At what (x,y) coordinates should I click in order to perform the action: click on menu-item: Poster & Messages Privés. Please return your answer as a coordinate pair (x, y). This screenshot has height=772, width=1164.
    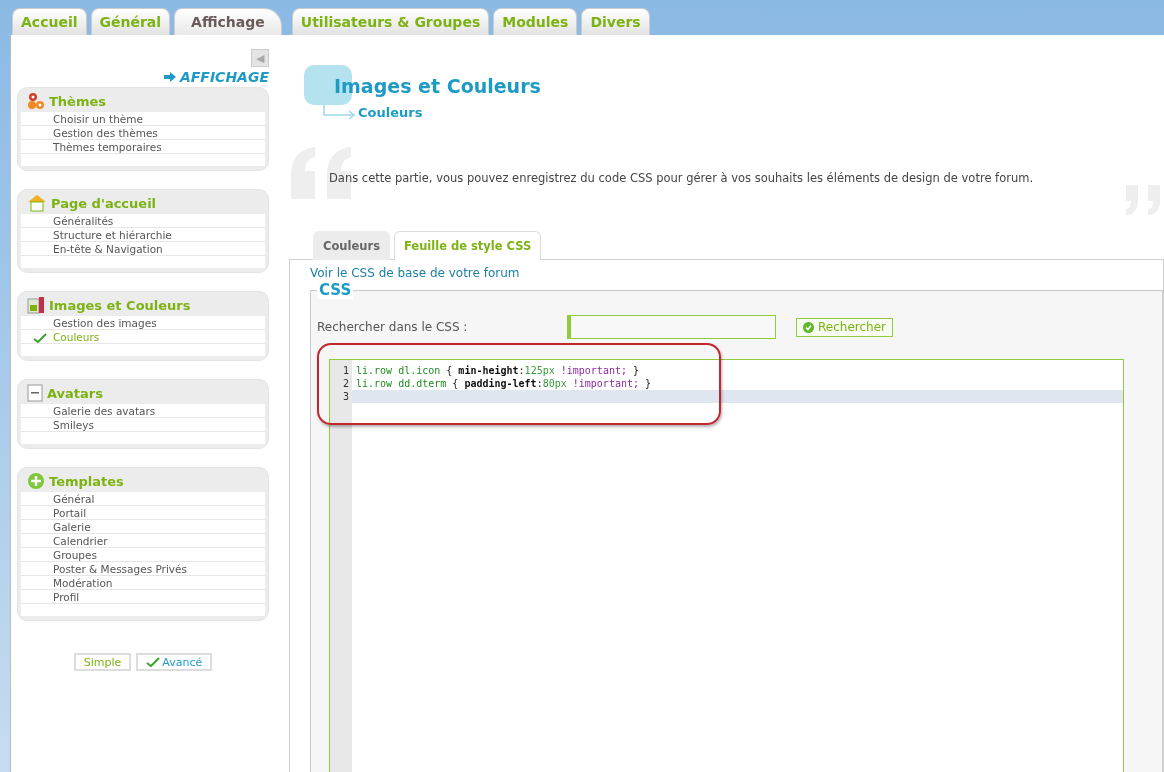
    Looking at the image, I should click on (143, 569).